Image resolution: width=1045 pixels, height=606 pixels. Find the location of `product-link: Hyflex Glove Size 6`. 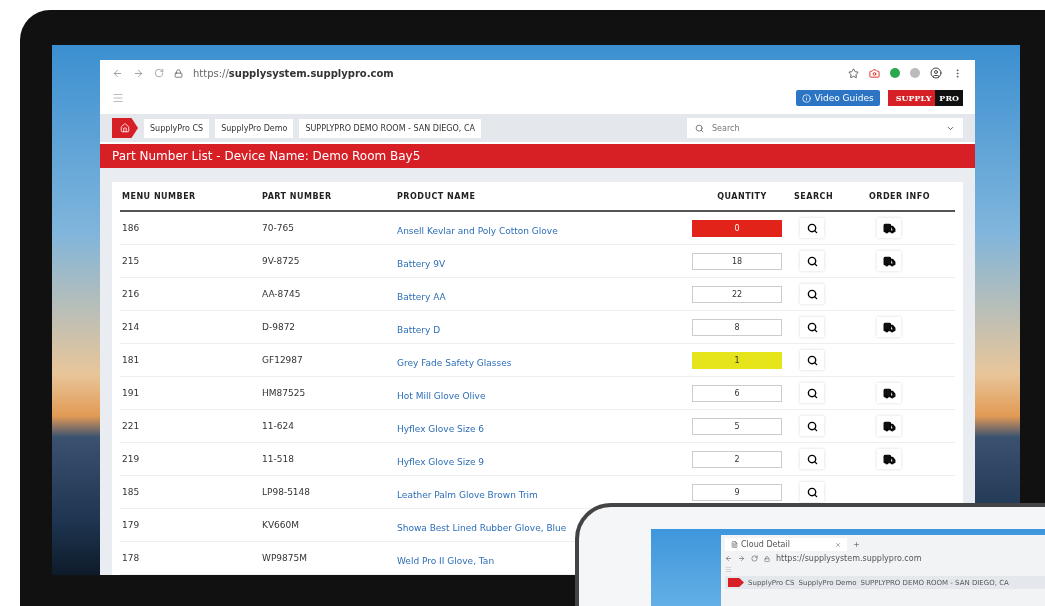

product-link: Hyflex Glove Size 6 is located at coordinates (440, 428).